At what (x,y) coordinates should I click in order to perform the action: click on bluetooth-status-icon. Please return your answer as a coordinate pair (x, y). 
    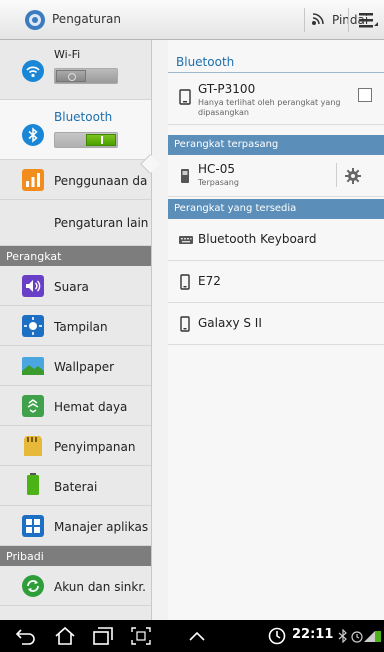
    Looking at the image, I should click on (342, 636).